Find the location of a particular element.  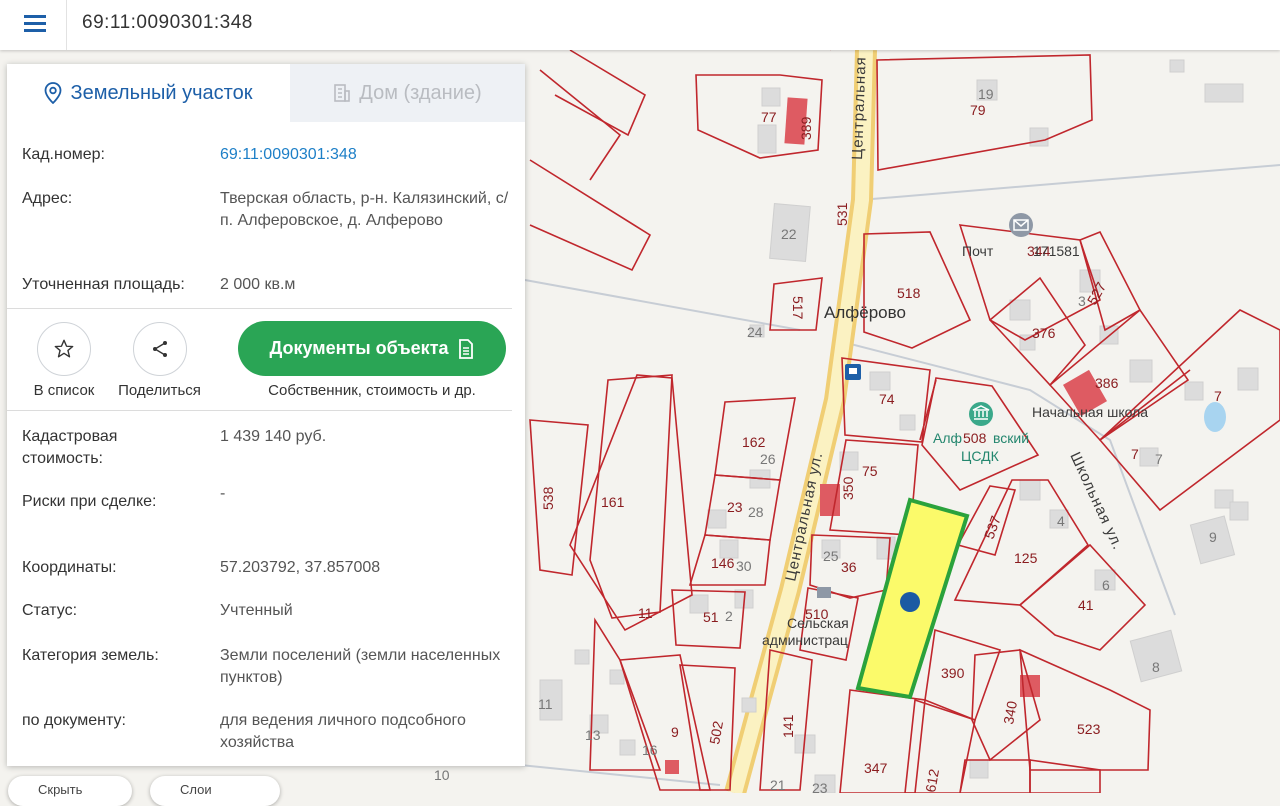

svg-text: 10 is located at coordinates (442, 775).